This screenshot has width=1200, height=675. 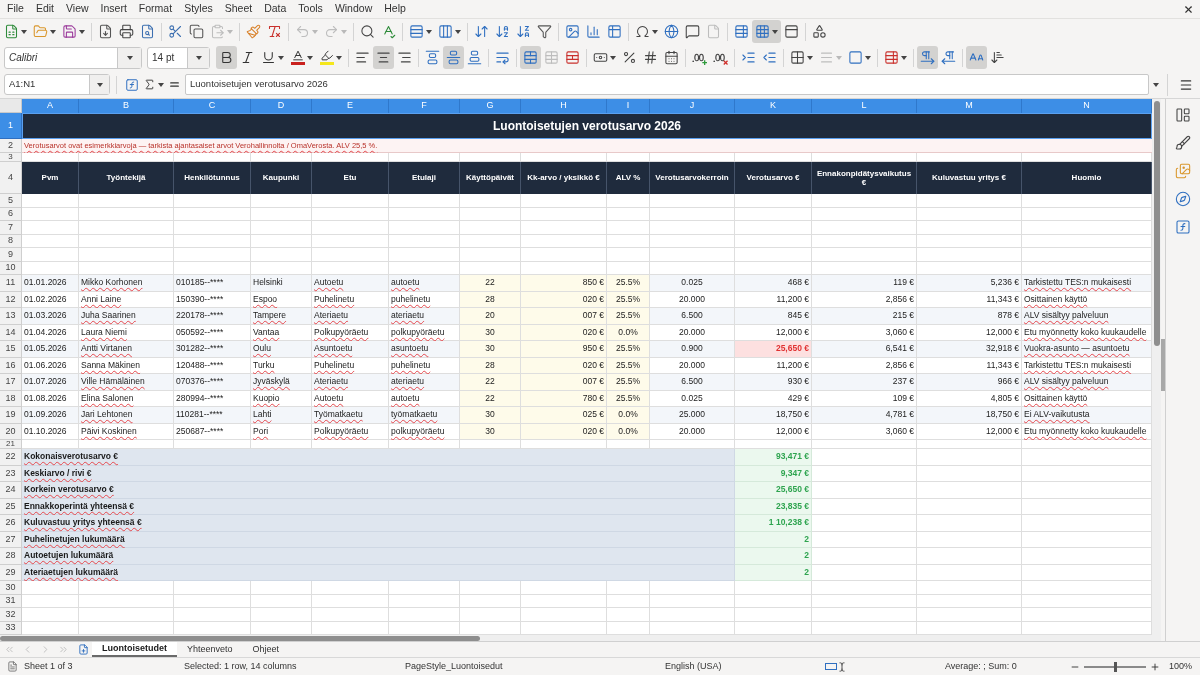 What do you see at coordinates (113, 9) in the screenshot?
I see `menu-item: Insert` at bounding box center [113, 9].